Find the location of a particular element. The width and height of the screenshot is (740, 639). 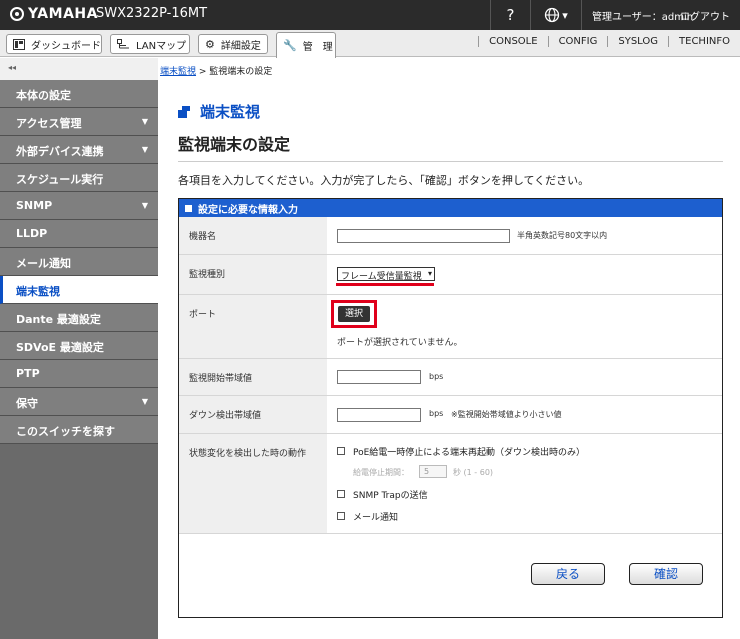

tab-label: 管 理 is located at coordinates (317, 47).